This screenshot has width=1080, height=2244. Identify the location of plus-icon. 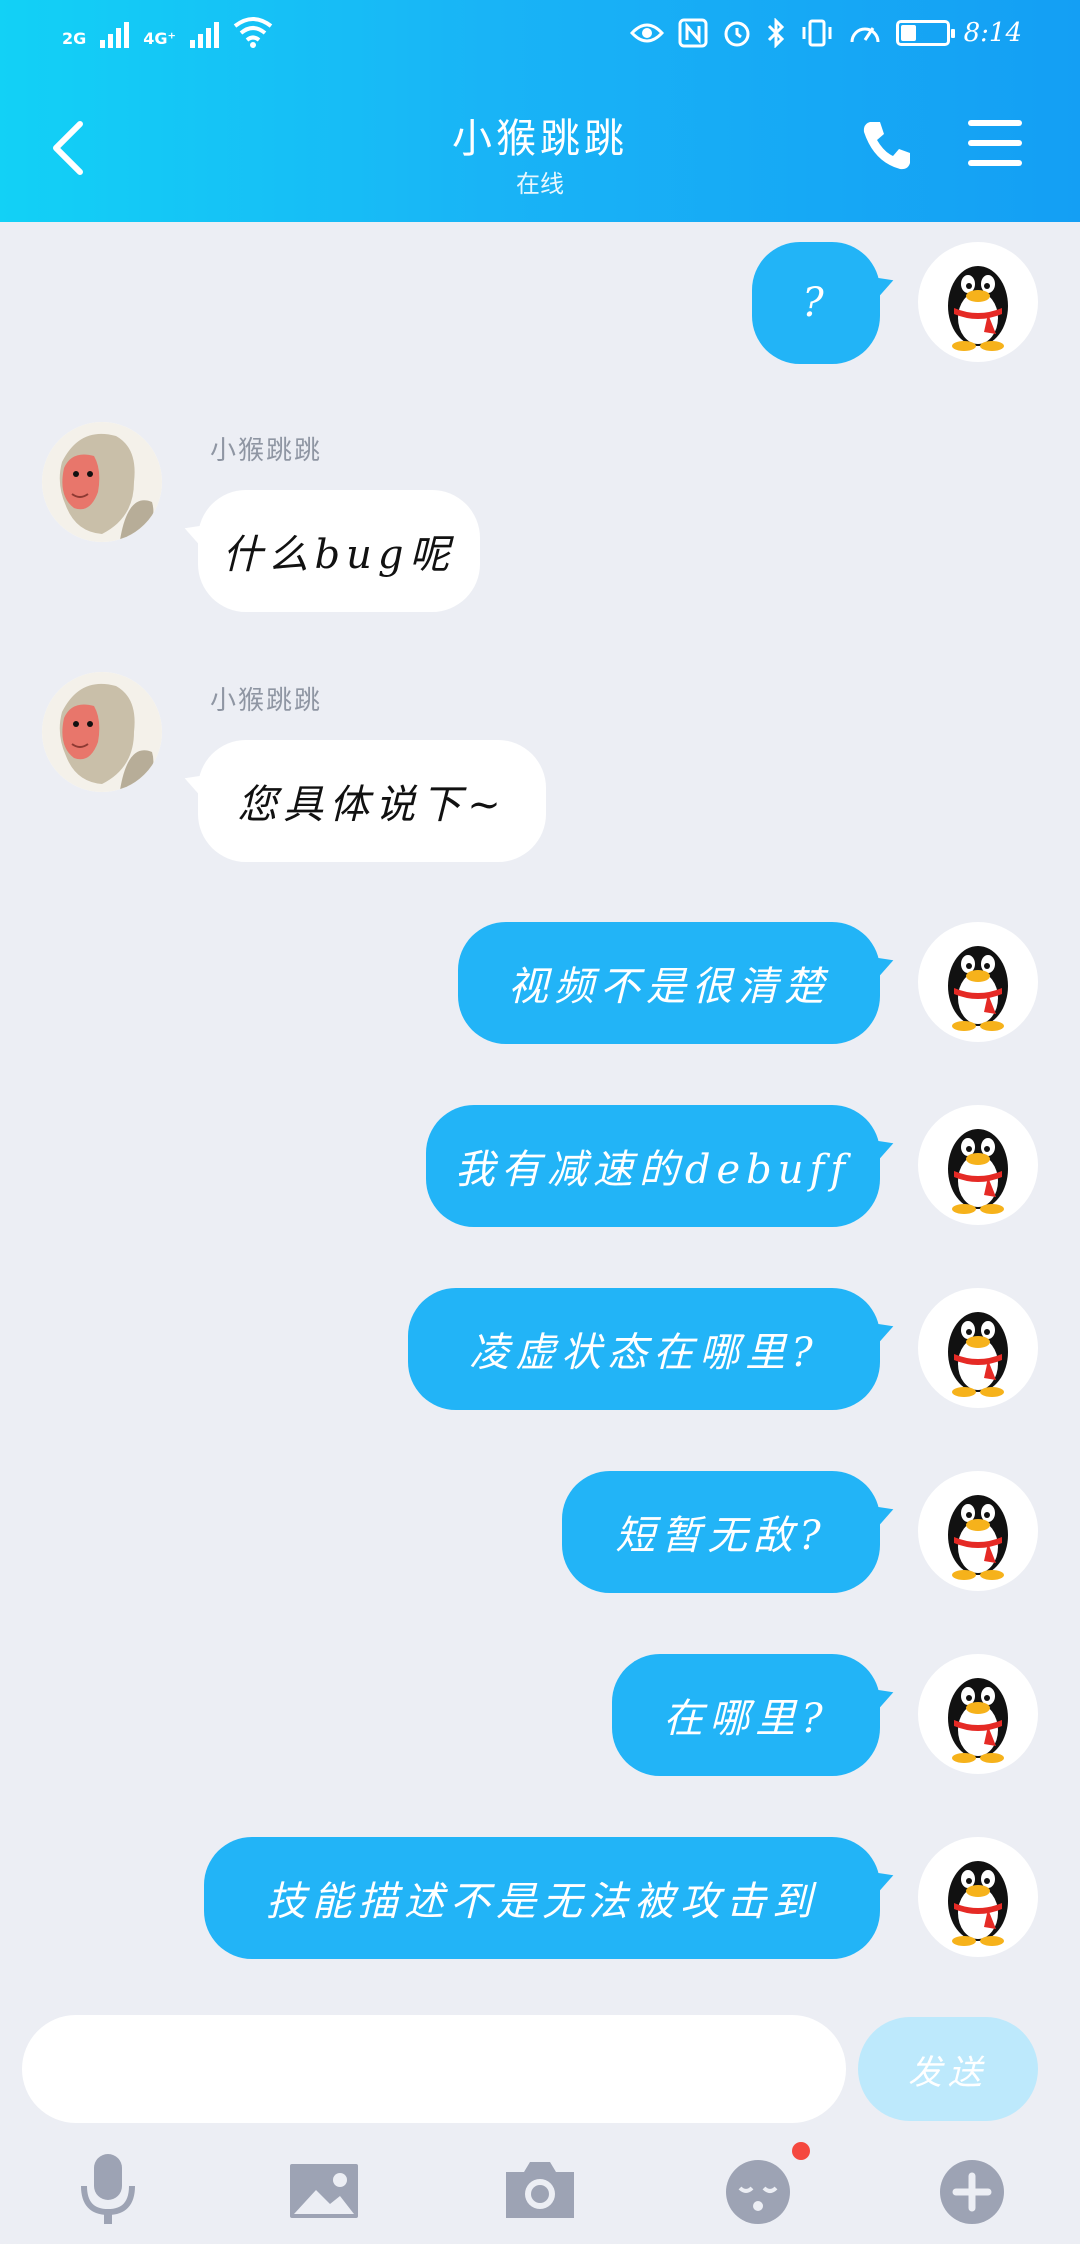
(972, 2190).